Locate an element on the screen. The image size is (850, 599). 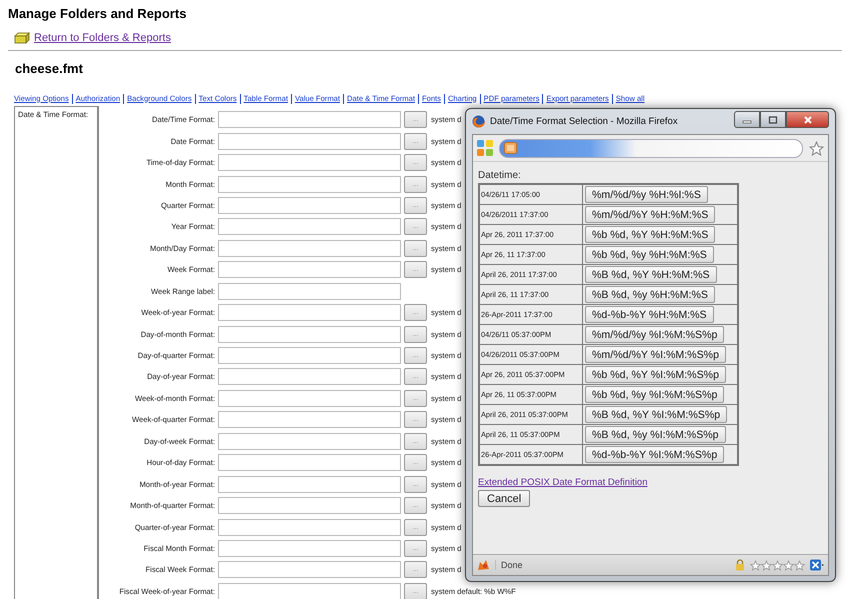
star-icon is located at coordinates (816, 148).